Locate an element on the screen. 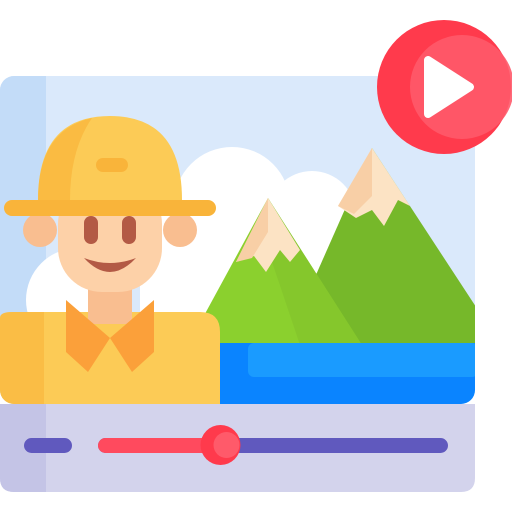 This screenshot has height=512, width=512. seek-knob-highlight is located at coordinates (226, 445).